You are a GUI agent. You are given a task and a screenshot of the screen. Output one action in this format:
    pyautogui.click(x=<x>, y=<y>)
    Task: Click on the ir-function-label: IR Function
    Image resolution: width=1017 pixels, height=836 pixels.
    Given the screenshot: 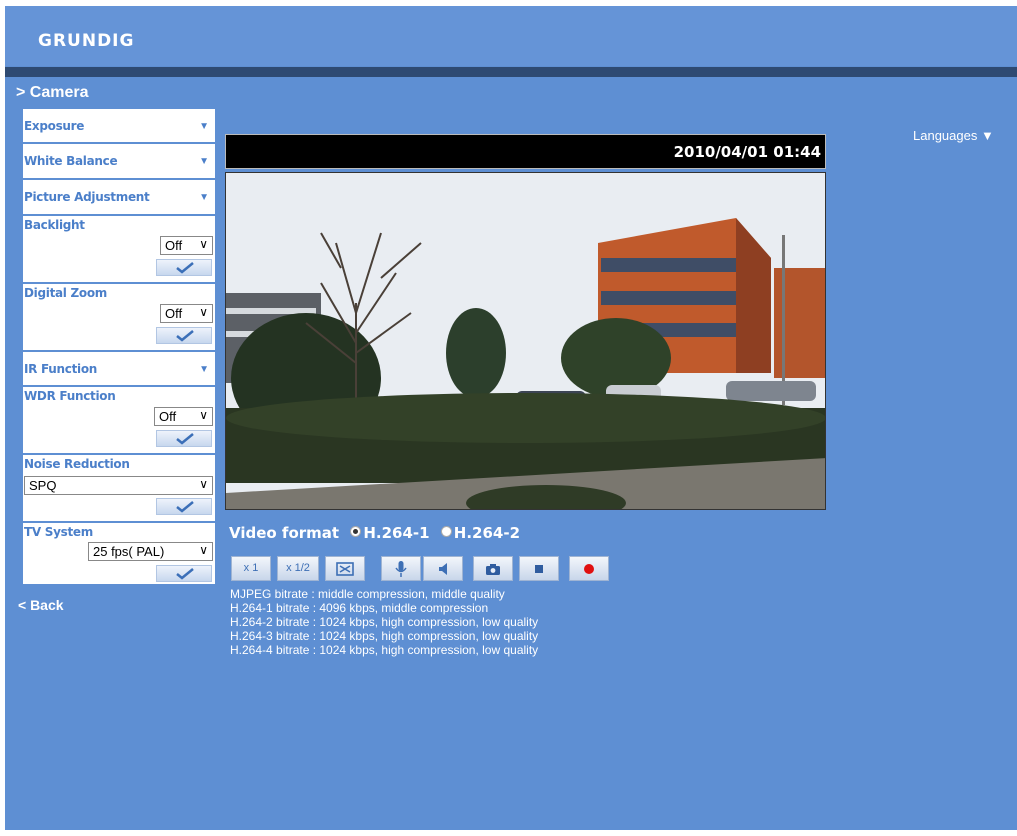 What is the action you would take?
    pyautogui.click(x=61, y=369)
    